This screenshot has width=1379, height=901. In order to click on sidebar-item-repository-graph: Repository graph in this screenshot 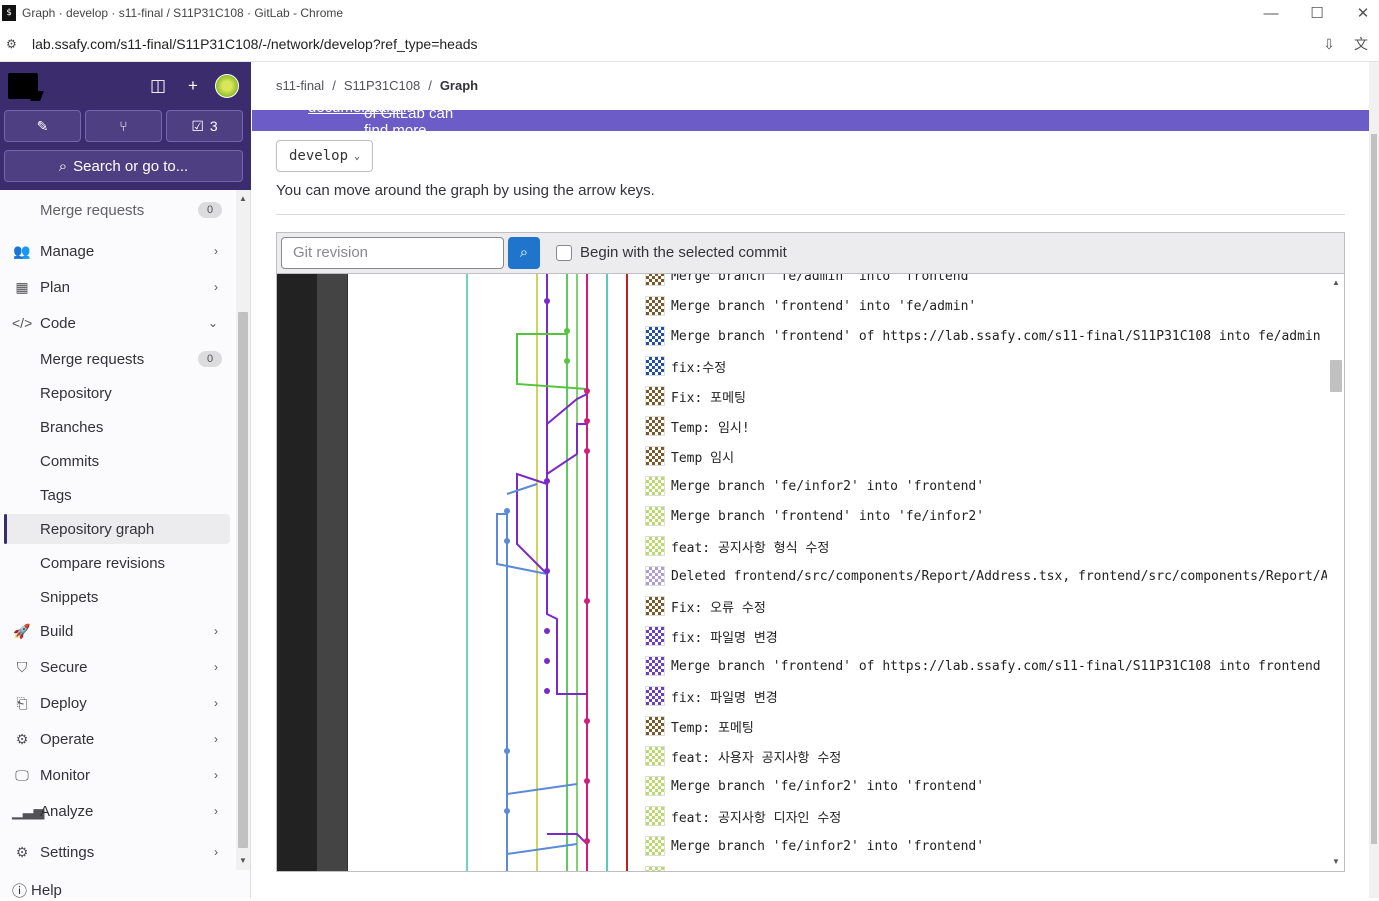, I will do `click(117, 529)`.